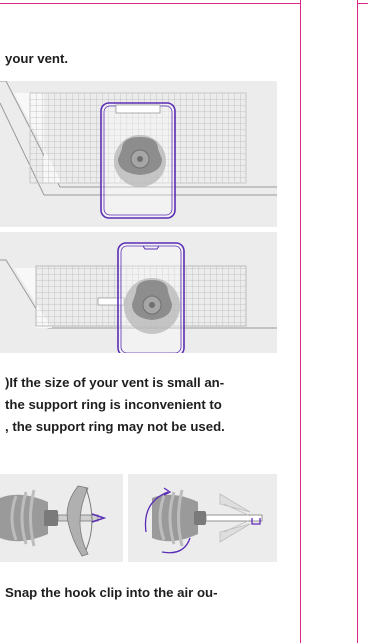  What do you see at coordinates (115, 426) in the screenshot?
I see `note-line-3: , the support ring may not be used.` at bounding box center [115, 426].